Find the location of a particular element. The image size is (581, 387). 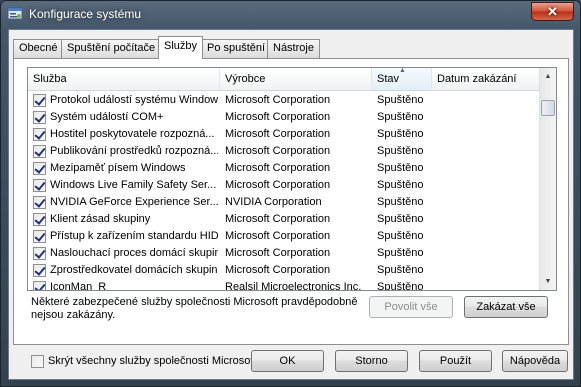

column-header-vendor: Výrobce is located at coordinates (296, 79).